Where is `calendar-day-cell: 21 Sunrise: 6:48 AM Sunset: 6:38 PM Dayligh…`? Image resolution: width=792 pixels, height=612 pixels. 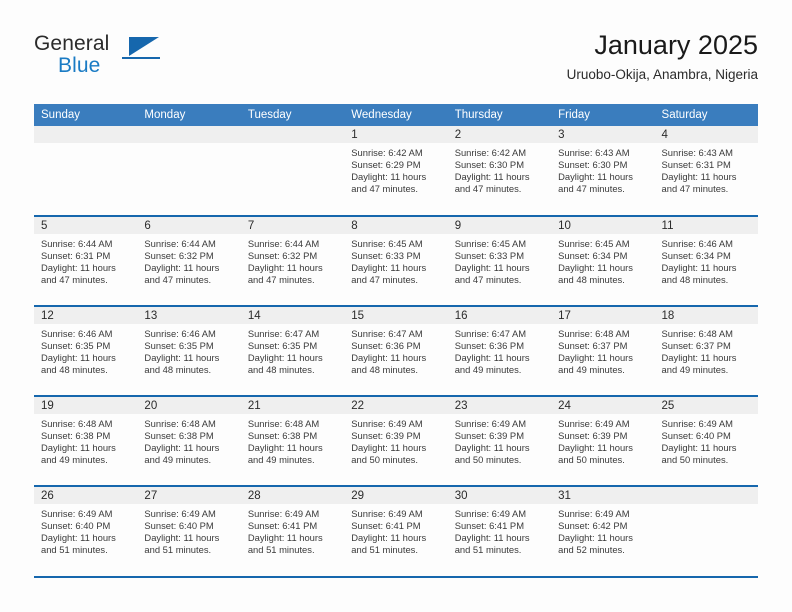
calendar-day-cell: 21 Sunrise: 6:48 AM Sunset: 6:38 PM Dayligh… is located at coordinates (292, 440).